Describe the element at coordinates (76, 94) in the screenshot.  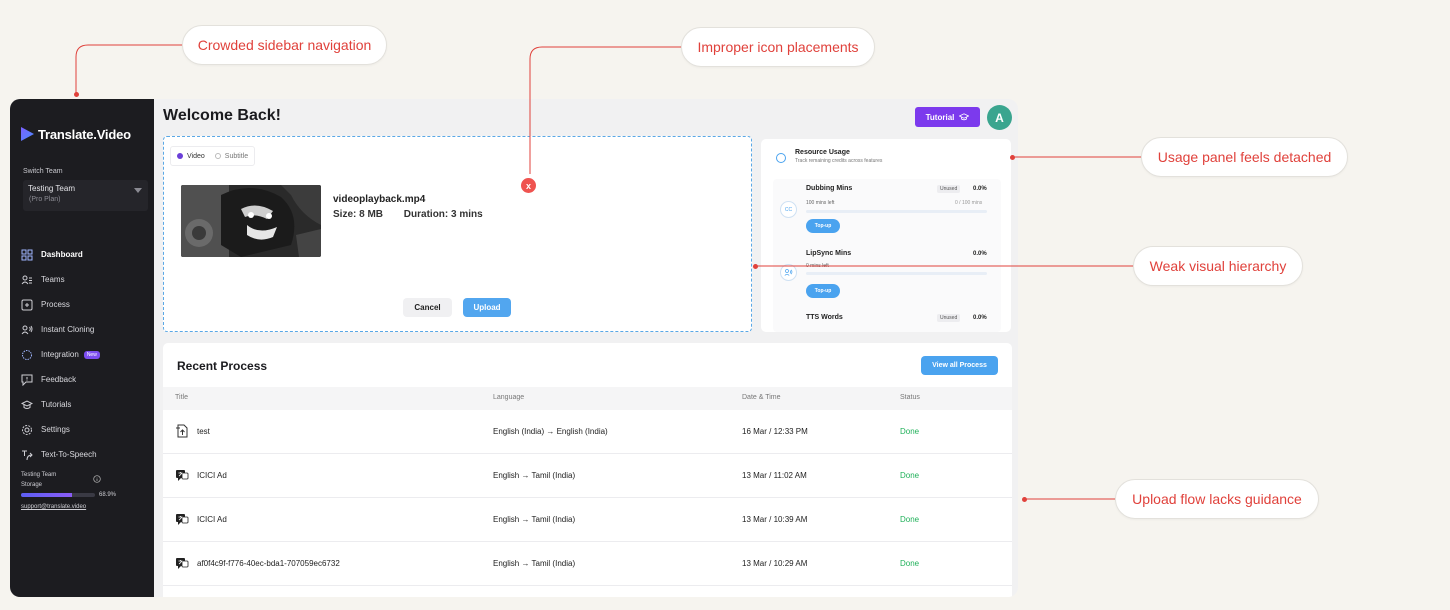
I see `annotation-dot-sidebar` at that location.